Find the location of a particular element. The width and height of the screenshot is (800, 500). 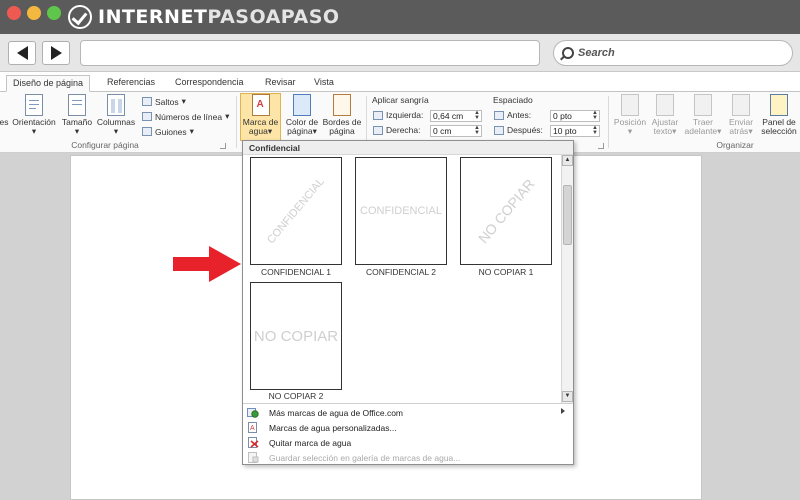

color-de-pagina-button: Color de página▾ is located at coordinates (302, 117).